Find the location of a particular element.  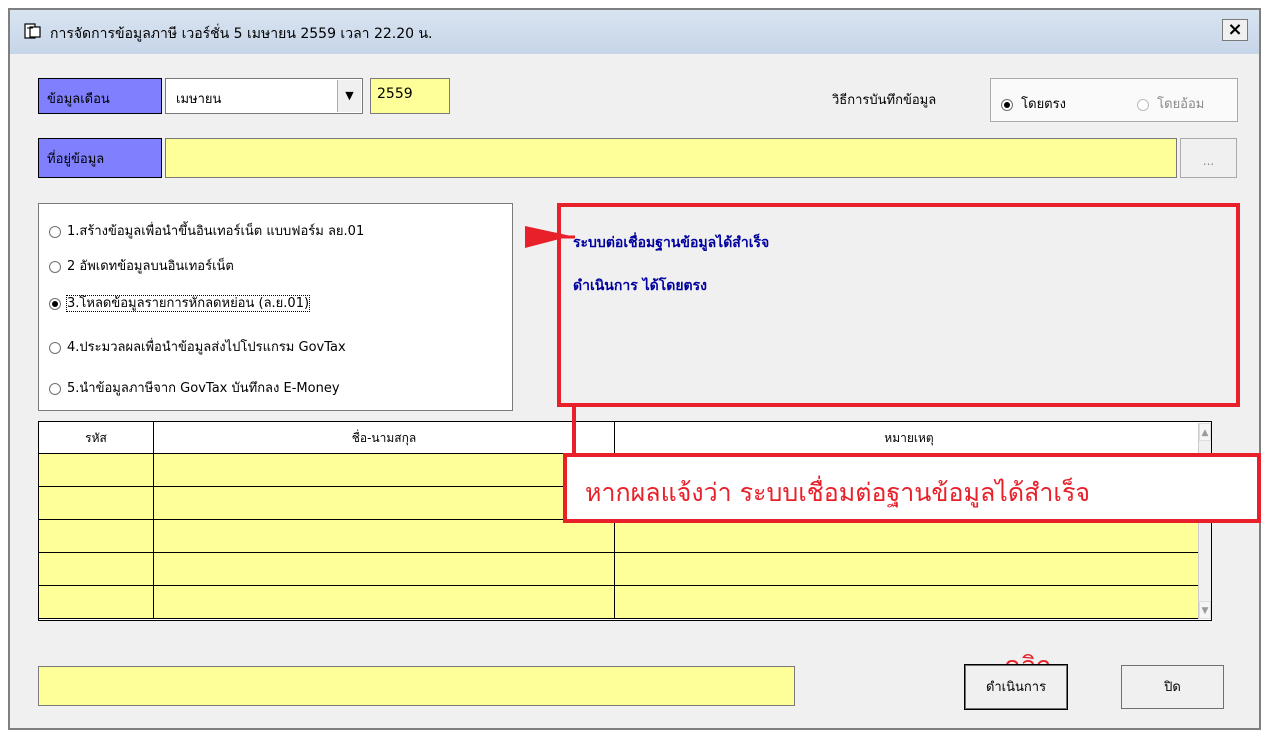

path-input is located at coordinates (671, 158).